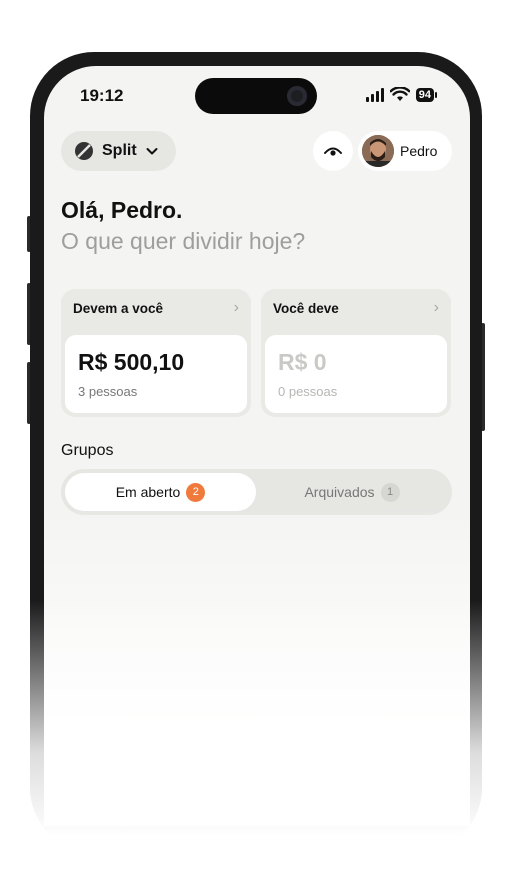 Image resolution: width=513 pixels, height=878 pixels. I want to click on app-selector-button: Split, so click(118, 151).